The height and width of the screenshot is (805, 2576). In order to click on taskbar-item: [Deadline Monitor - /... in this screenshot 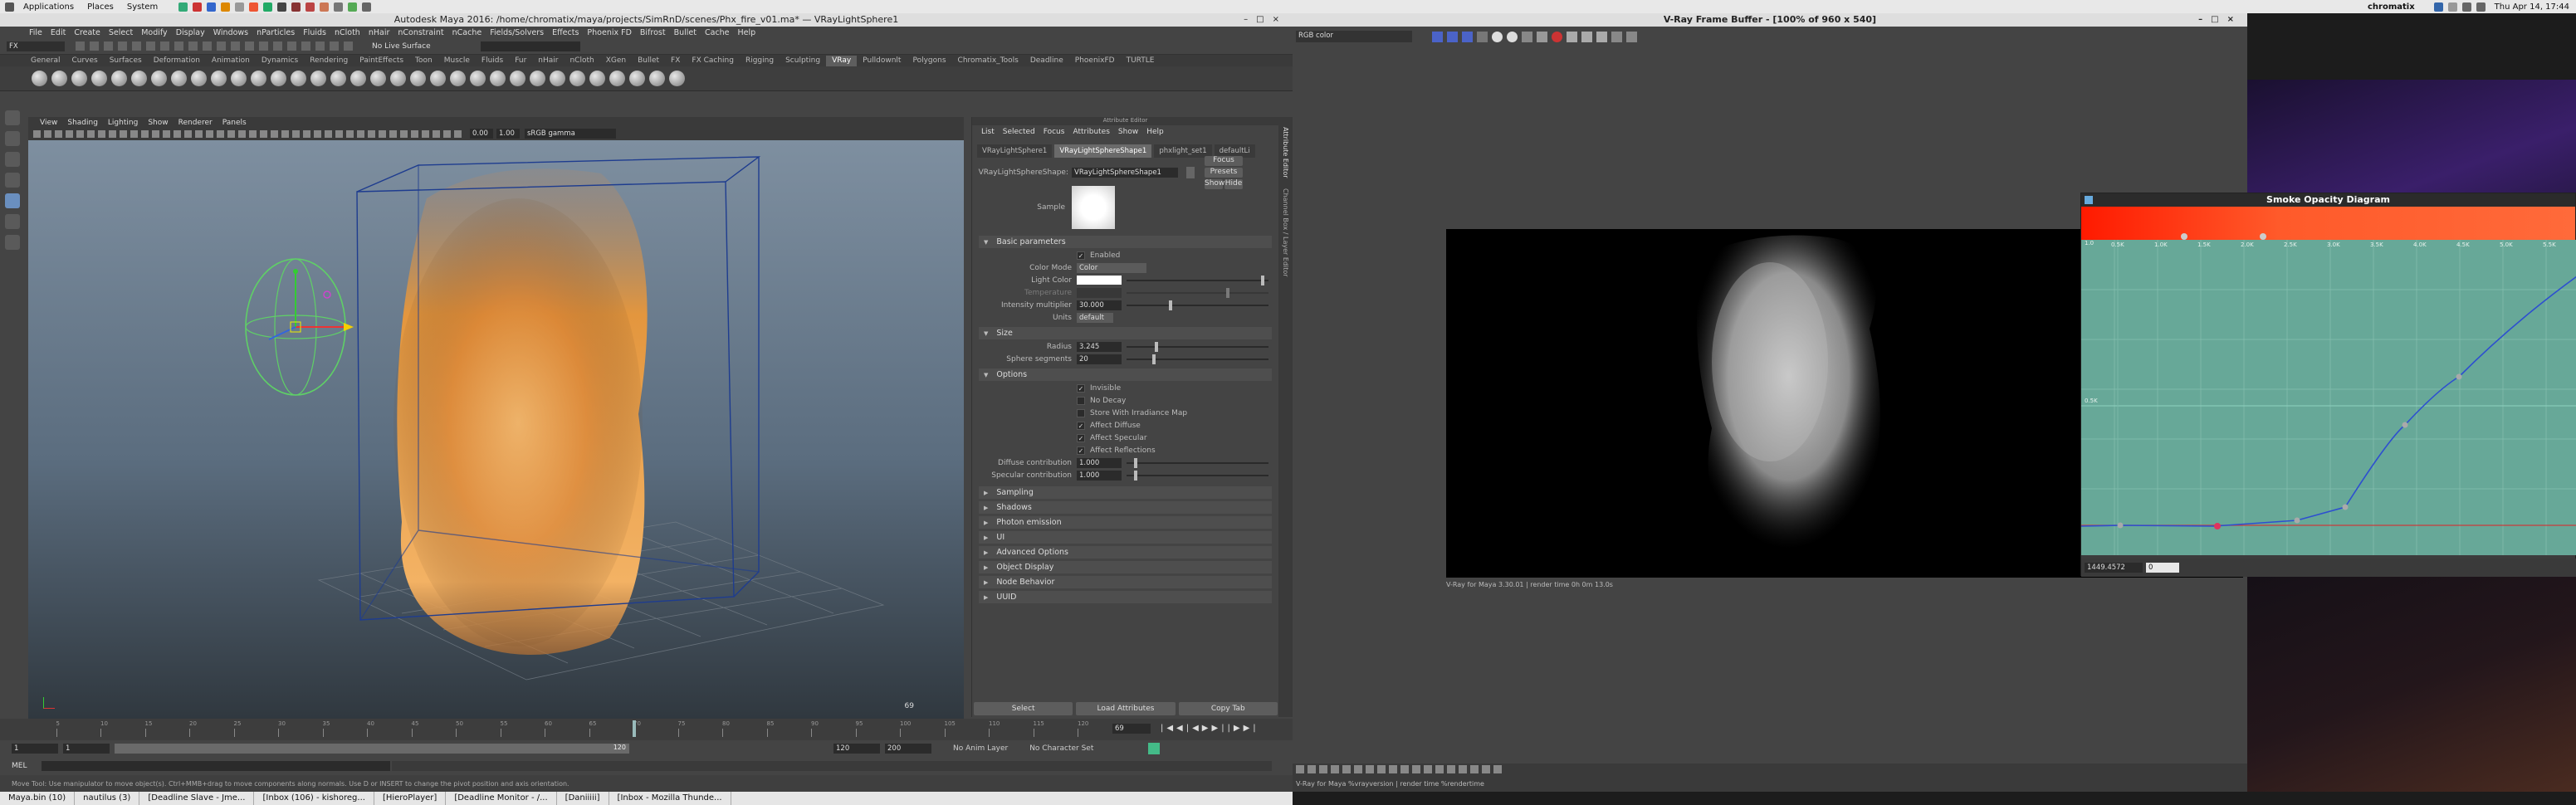, I will do `click(501, 799)`.